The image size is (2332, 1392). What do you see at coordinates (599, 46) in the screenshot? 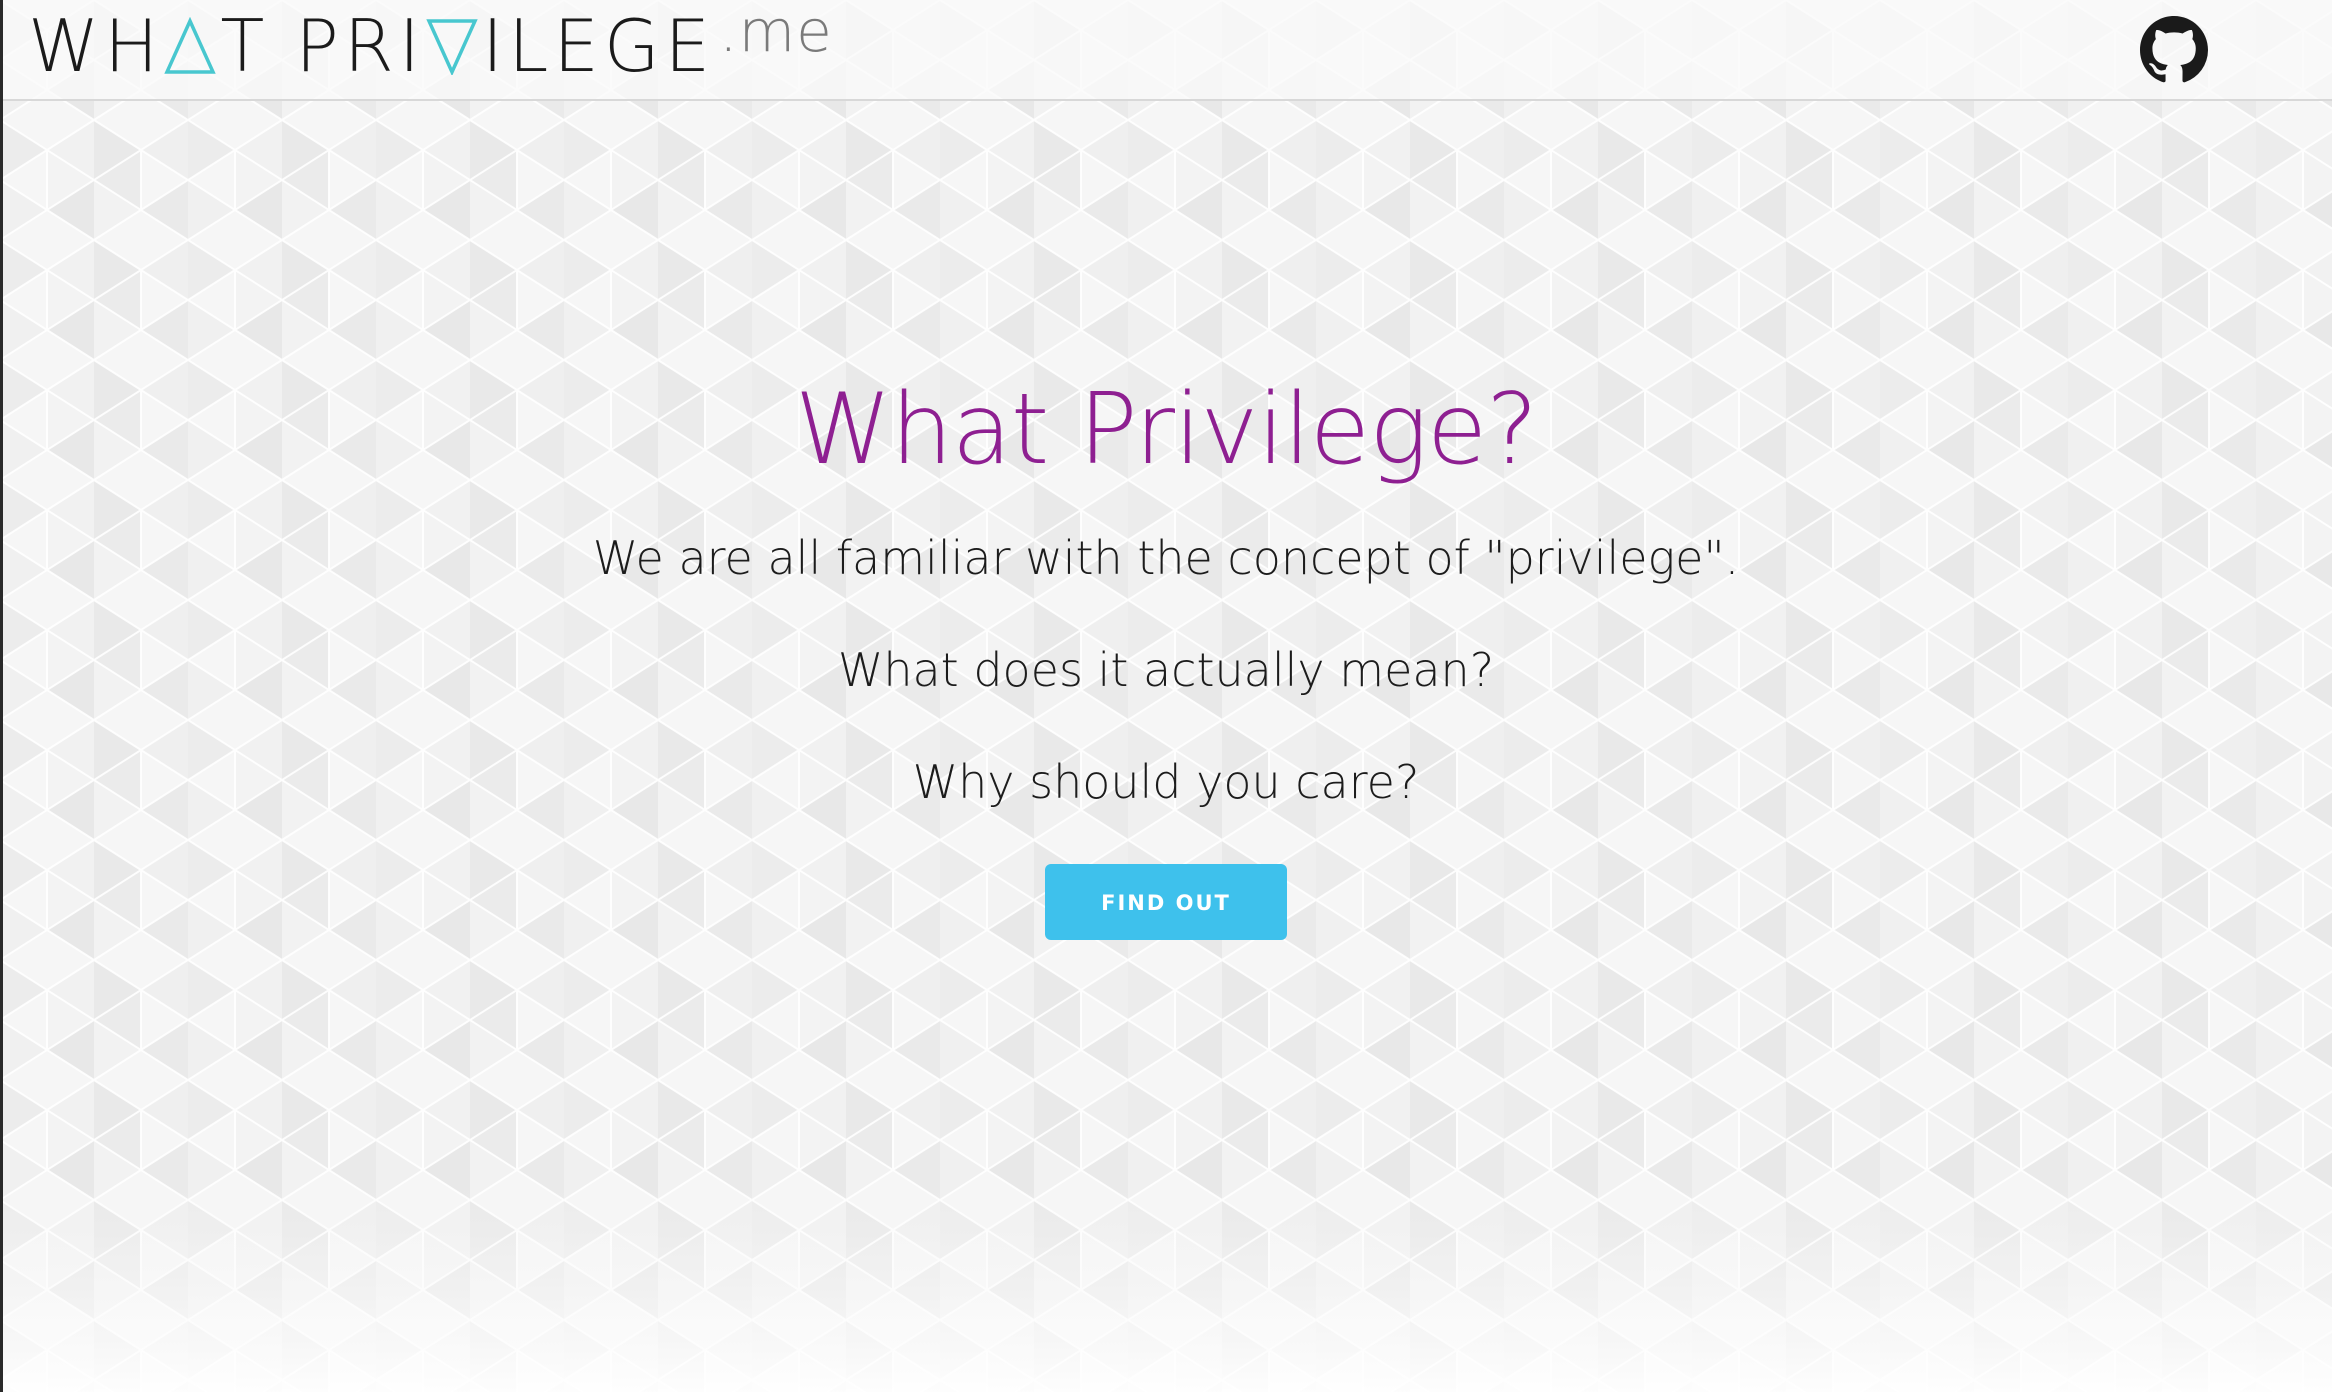
I see `logo-text-ilege: ILEGE` at bounding box center [599, 46].